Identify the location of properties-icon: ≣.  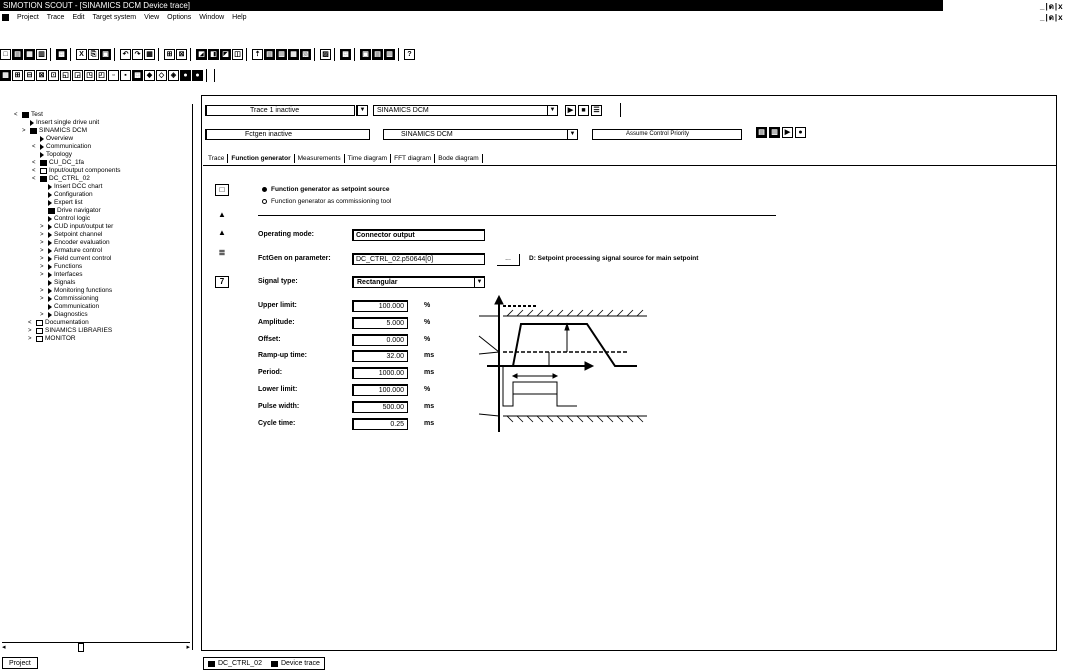
(222, 254).